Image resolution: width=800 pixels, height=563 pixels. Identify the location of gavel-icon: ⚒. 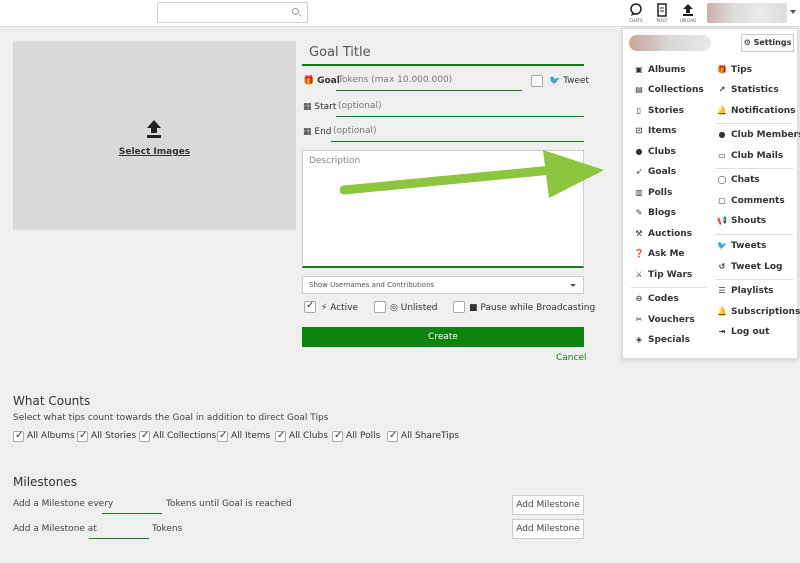
(639, 233).